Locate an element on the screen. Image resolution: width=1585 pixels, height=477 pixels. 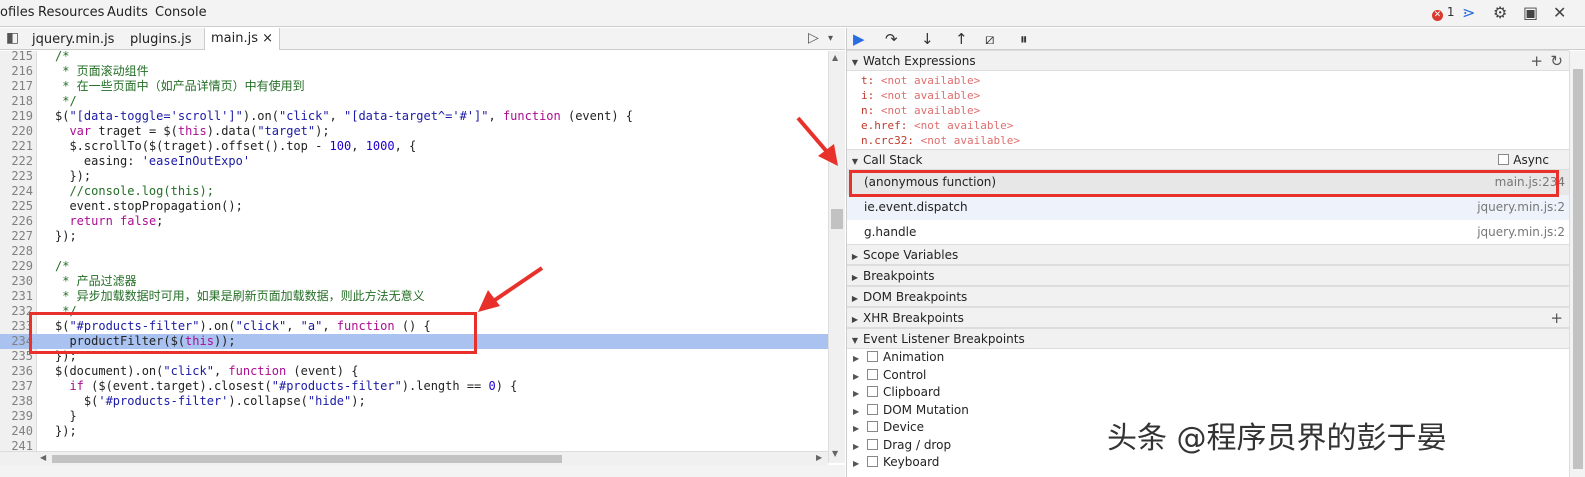
tab-jquery-min-js: jquery.min.js is located at coordinates (73, 39).